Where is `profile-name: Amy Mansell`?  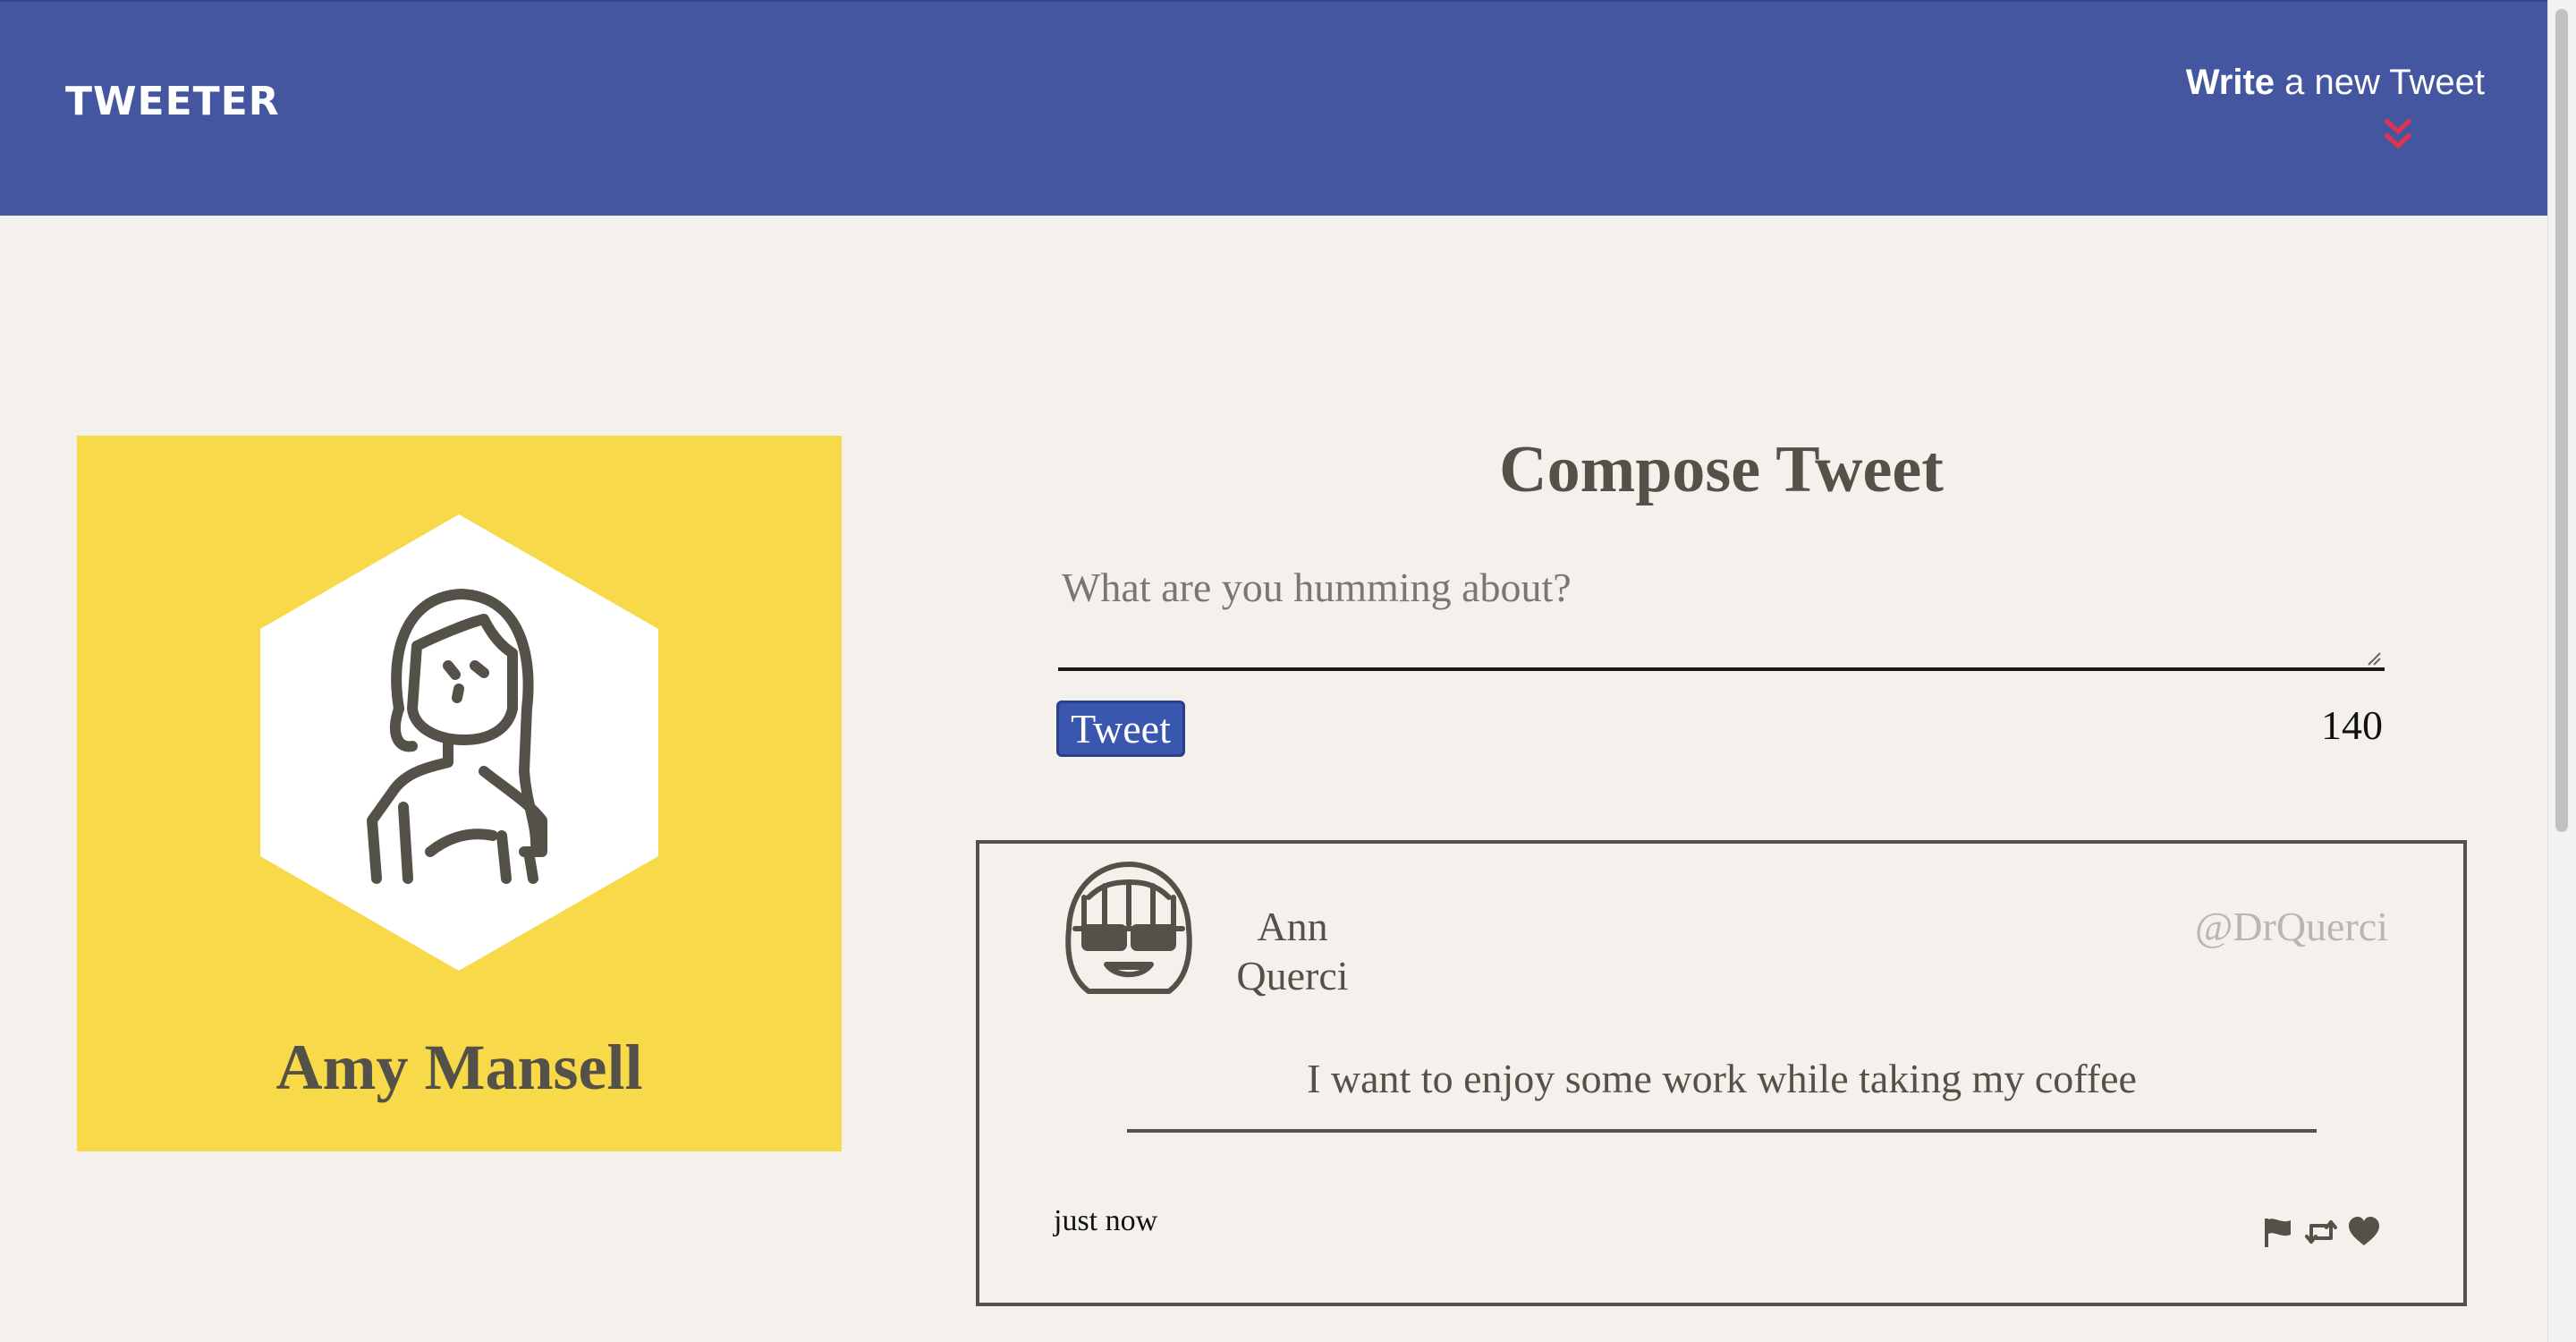 profile-name: Amy Mansell is located at coordinates (459, 1068).